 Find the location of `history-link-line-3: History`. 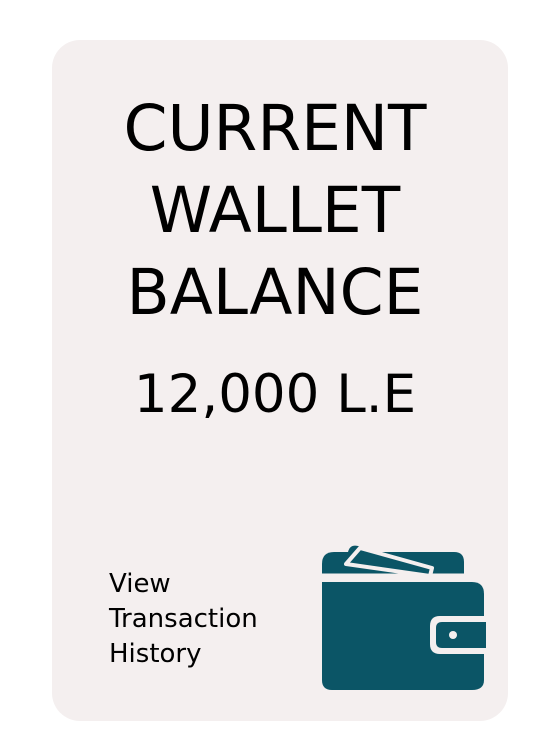

history-link-line-3: History is located at coordinates (155, 654).